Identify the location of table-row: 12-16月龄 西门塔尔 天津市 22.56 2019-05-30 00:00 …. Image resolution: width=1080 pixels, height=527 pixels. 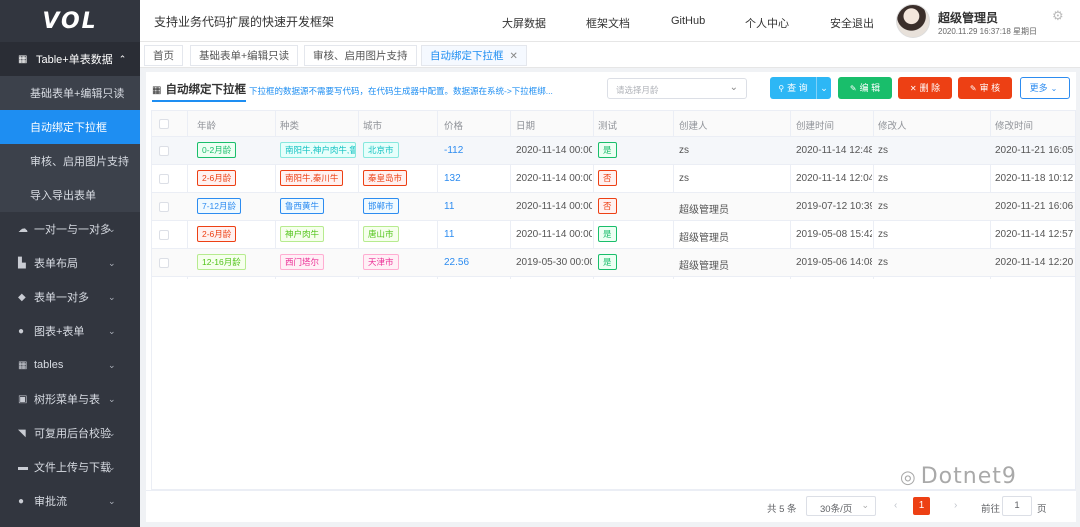
(613, 263).